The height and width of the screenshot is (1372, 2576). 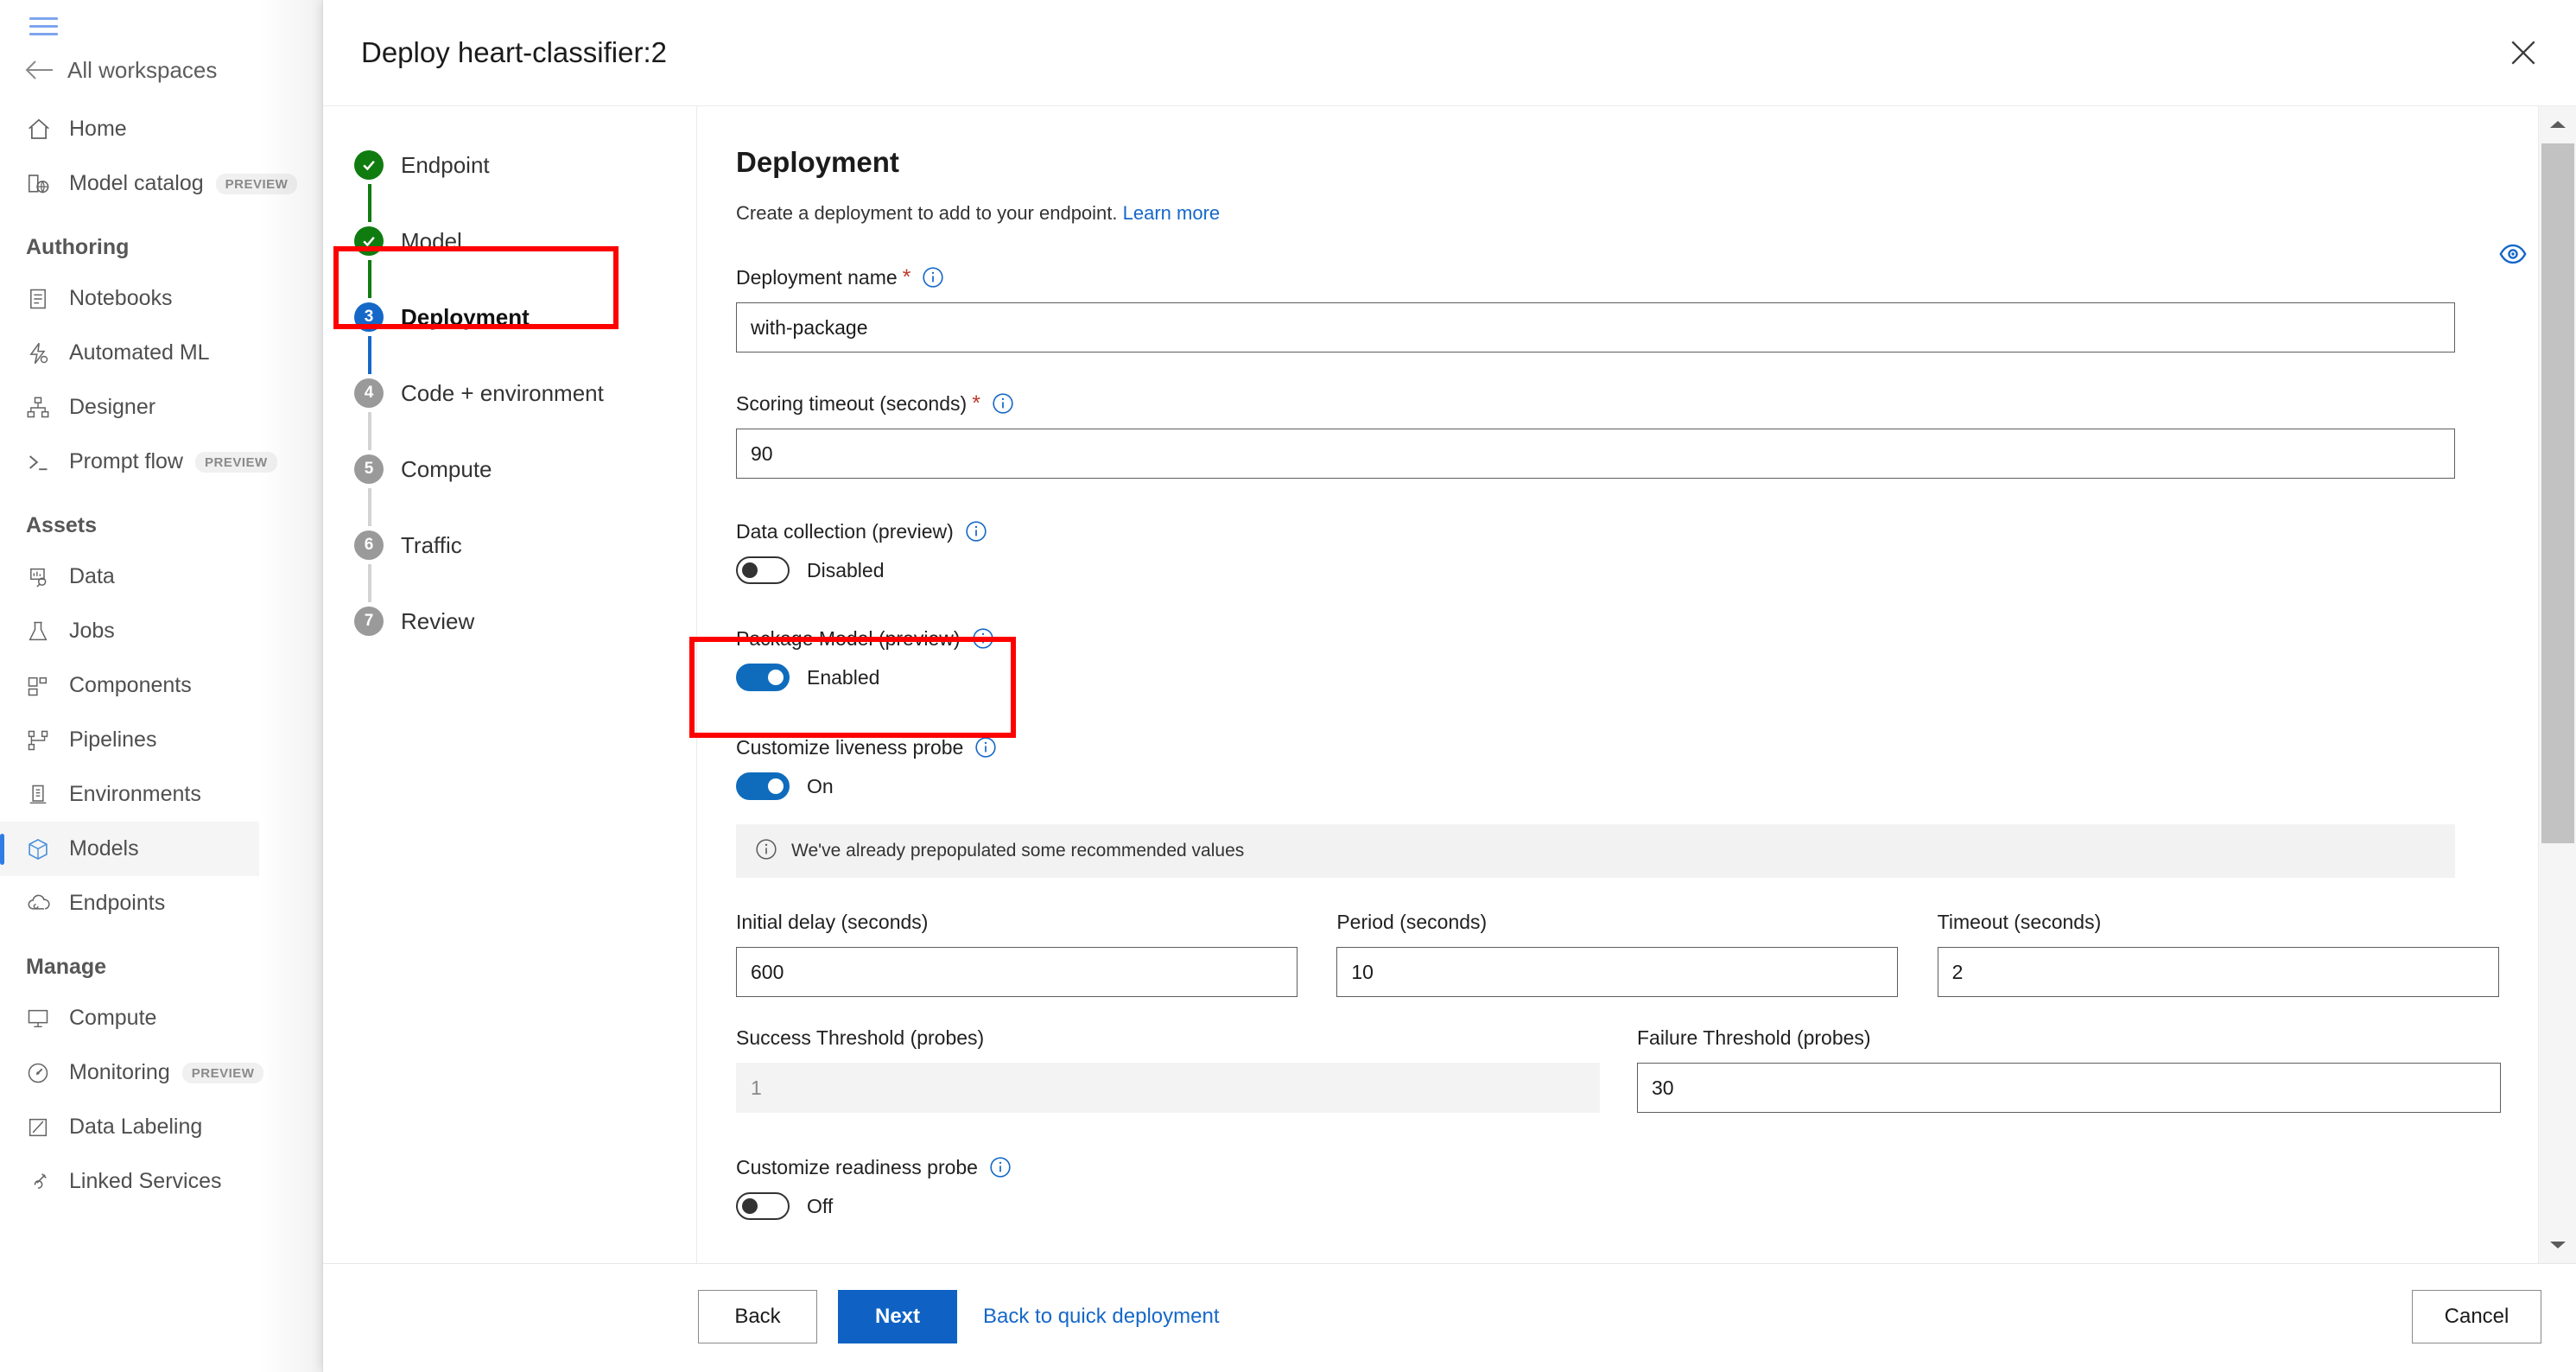 I want to click on package-model-field-group: Package Model (preview) Enabled, so click(x=1637, y=656).